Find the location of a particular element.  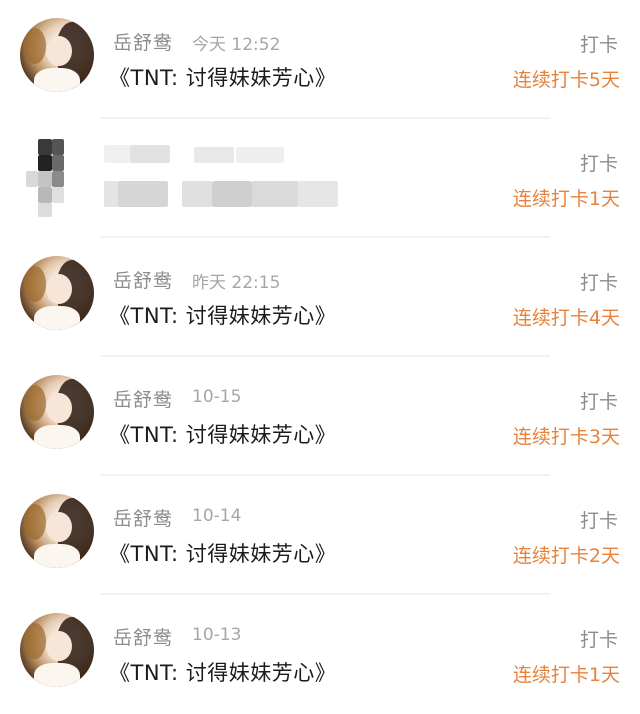

timestamp: 10-15 is located at coordinates (217, 397).